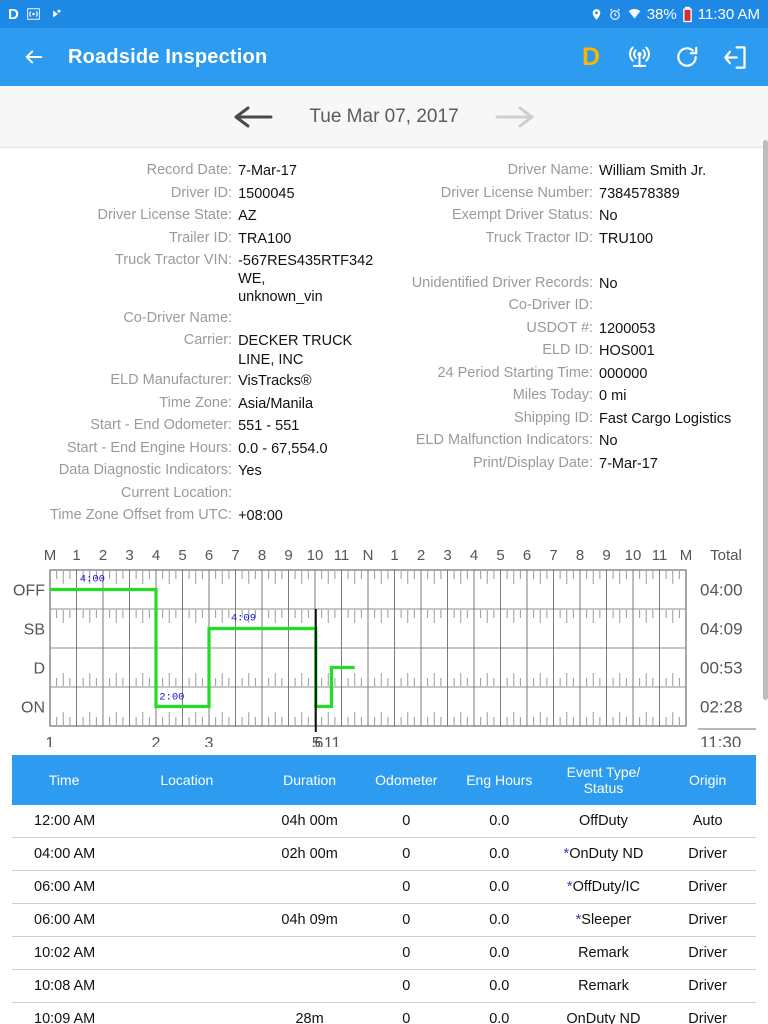 This screenshot has height=1024, width=768. I want to click on status-bar-left: D, so click(35, 14).